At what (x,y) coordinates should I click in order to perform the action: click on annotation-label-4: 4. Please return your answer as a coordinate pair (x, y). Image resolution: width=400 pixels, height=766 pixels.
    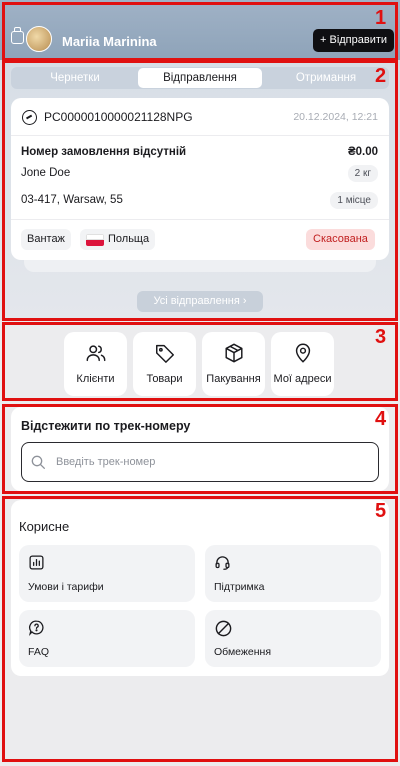
    Looking at the image, I should click on (381, 419).